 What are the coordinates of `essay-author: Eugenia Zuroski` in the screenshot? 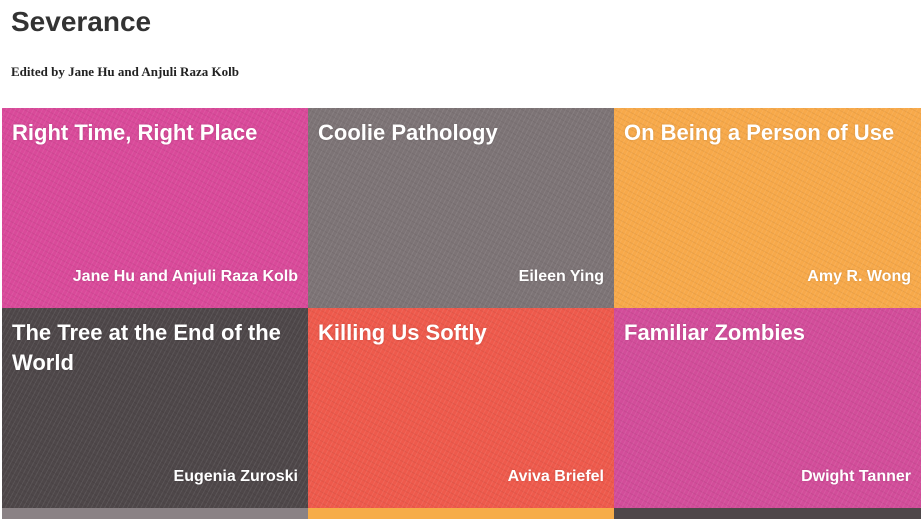 It's located at (235, 476).